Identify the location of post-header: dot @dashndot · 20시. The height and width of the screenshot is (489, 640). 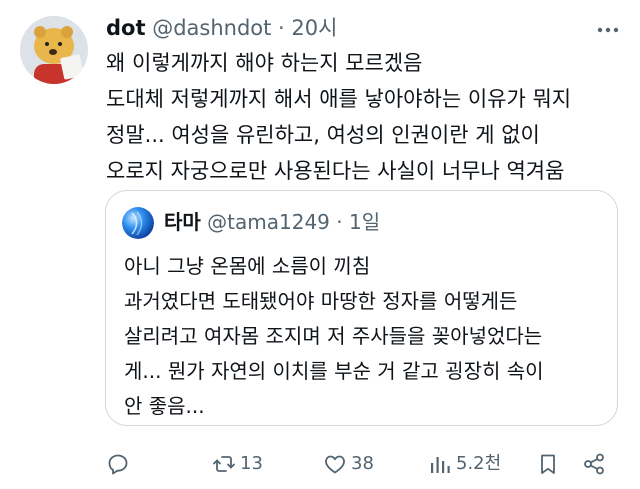
(221, 28).